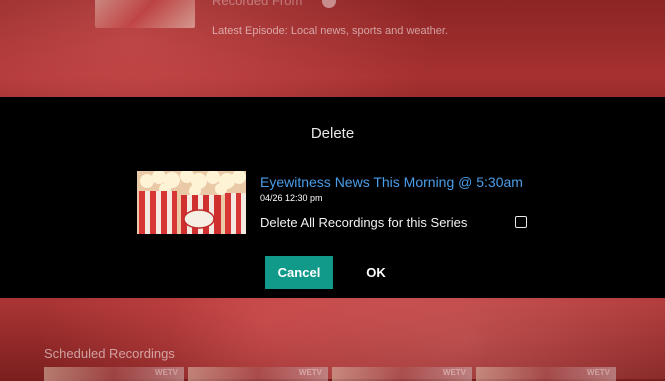 Image resolution: width=665 pixels, height=381 pixels. What do you see at coordinates (376, 272) in the screenshot?
I see `ok-button: OK` at bounding box center [376, 272].